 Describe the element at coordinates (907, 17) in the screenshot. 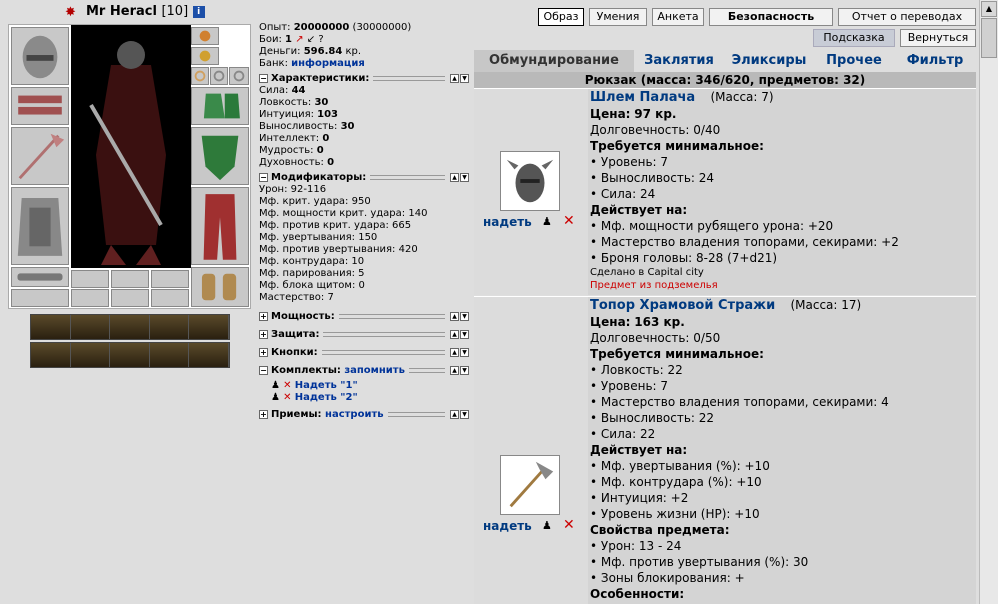

I see `transfers-report-button: Отчет о переводах` at that location.